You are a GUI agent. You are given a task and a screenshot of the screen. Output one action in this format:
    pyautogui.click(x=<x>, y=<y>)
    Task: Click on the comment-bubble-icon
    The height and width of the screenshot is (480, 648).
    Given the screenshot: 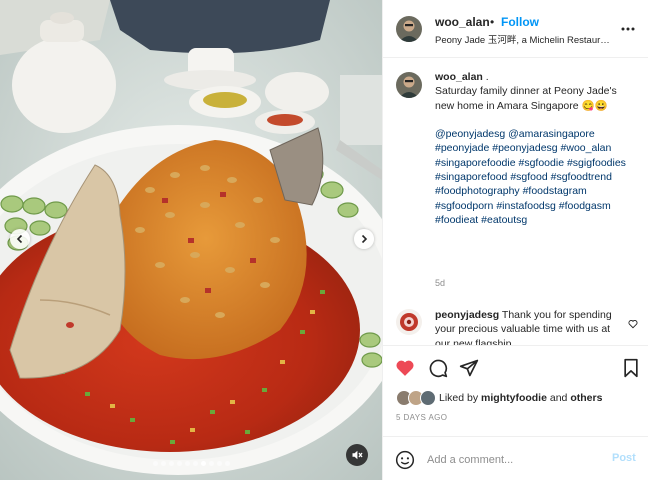 What is the action you would take?
    pyautogui.click(x=438, y=368)
    